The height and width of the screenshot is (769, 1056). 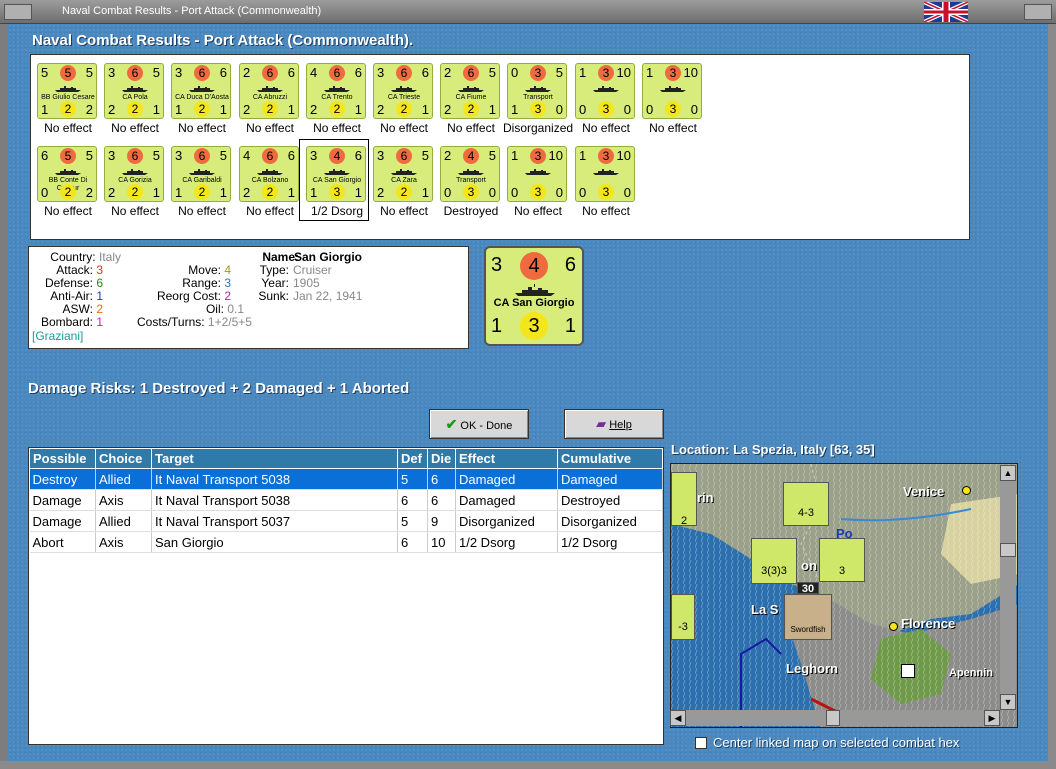 I want to click on map-unit-counter: 4-3, so click(x=806, y=504).